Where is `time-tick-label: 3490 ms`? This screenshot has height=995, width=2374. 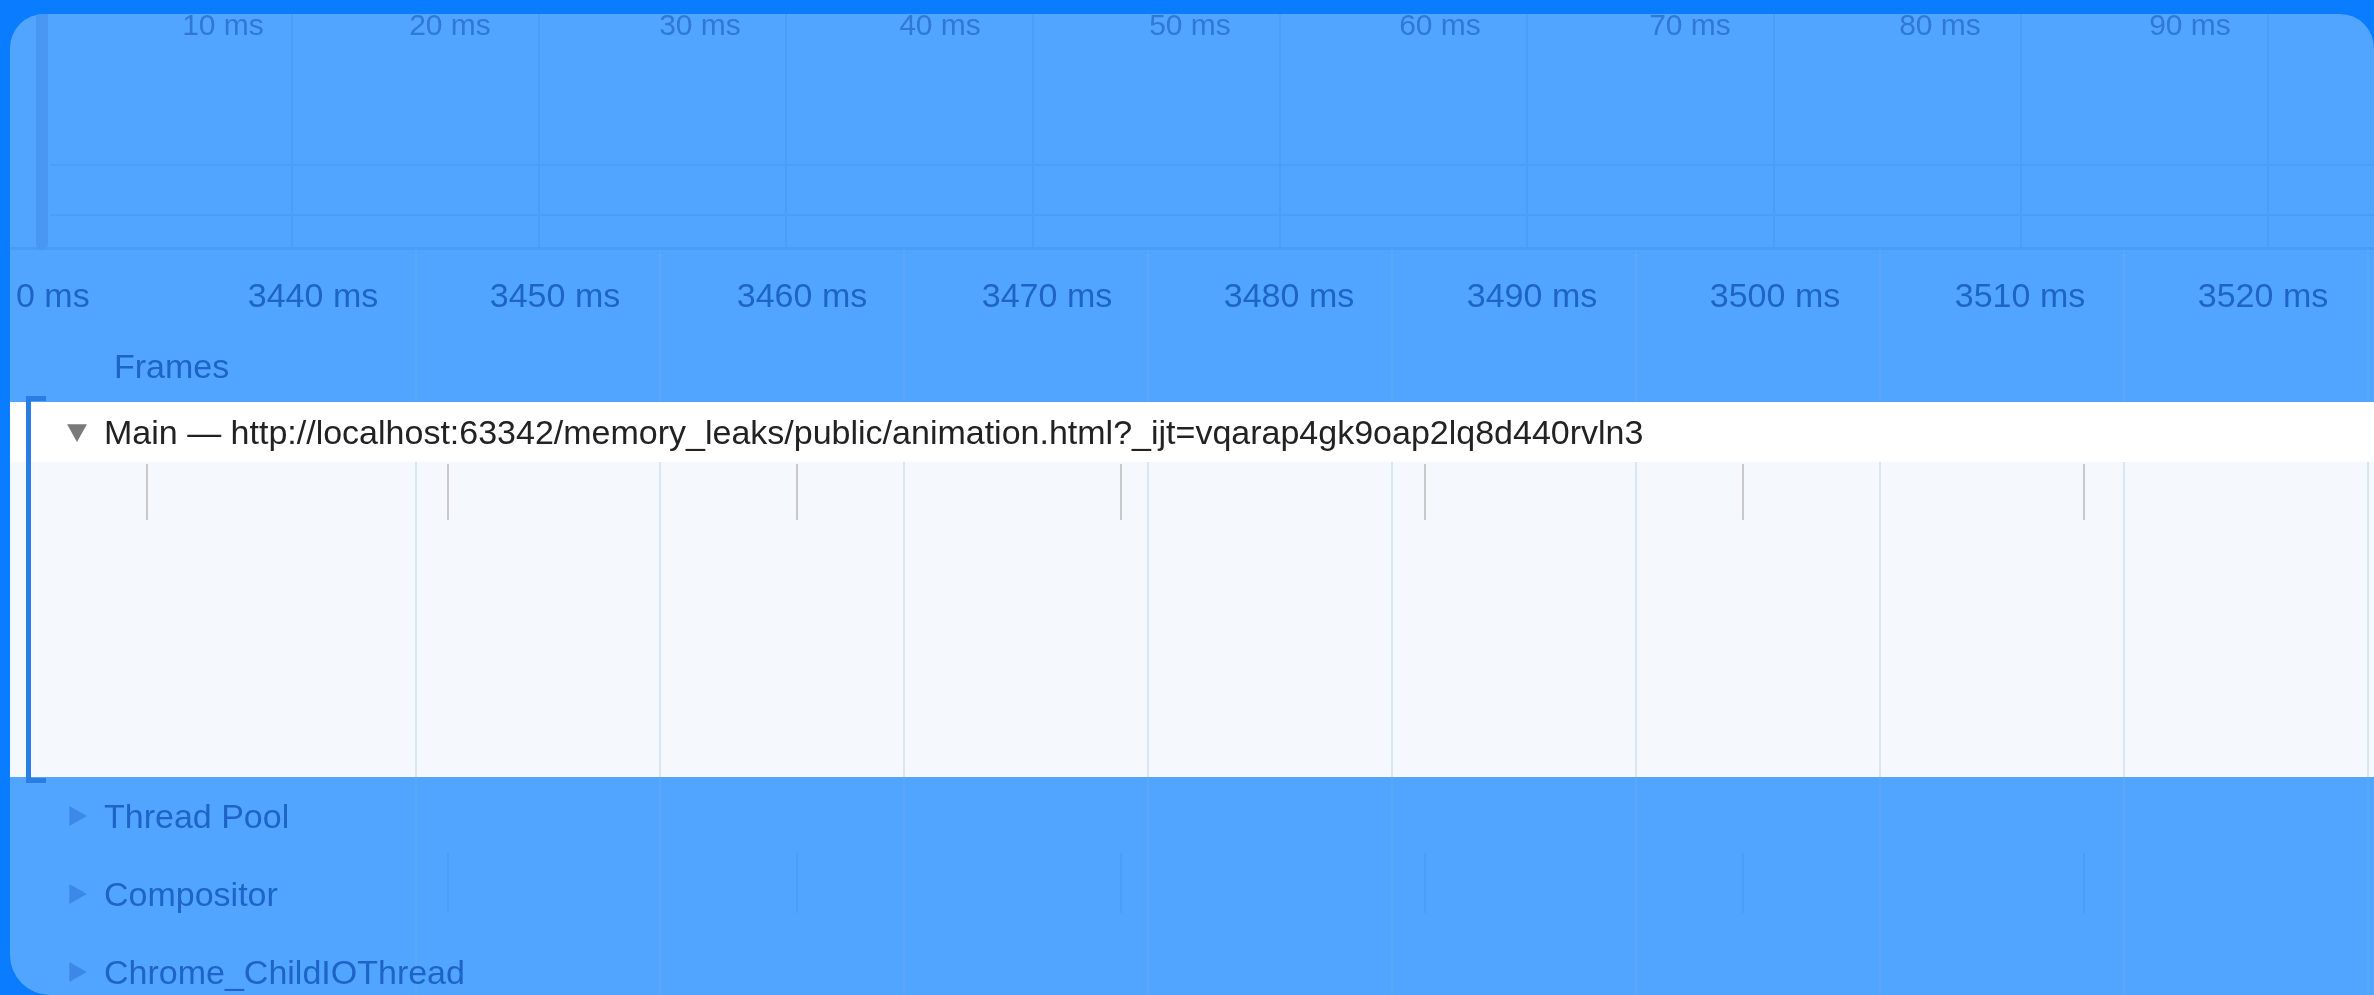
time-tick-label: 3490 ms is located at coordinates (1532, 295).